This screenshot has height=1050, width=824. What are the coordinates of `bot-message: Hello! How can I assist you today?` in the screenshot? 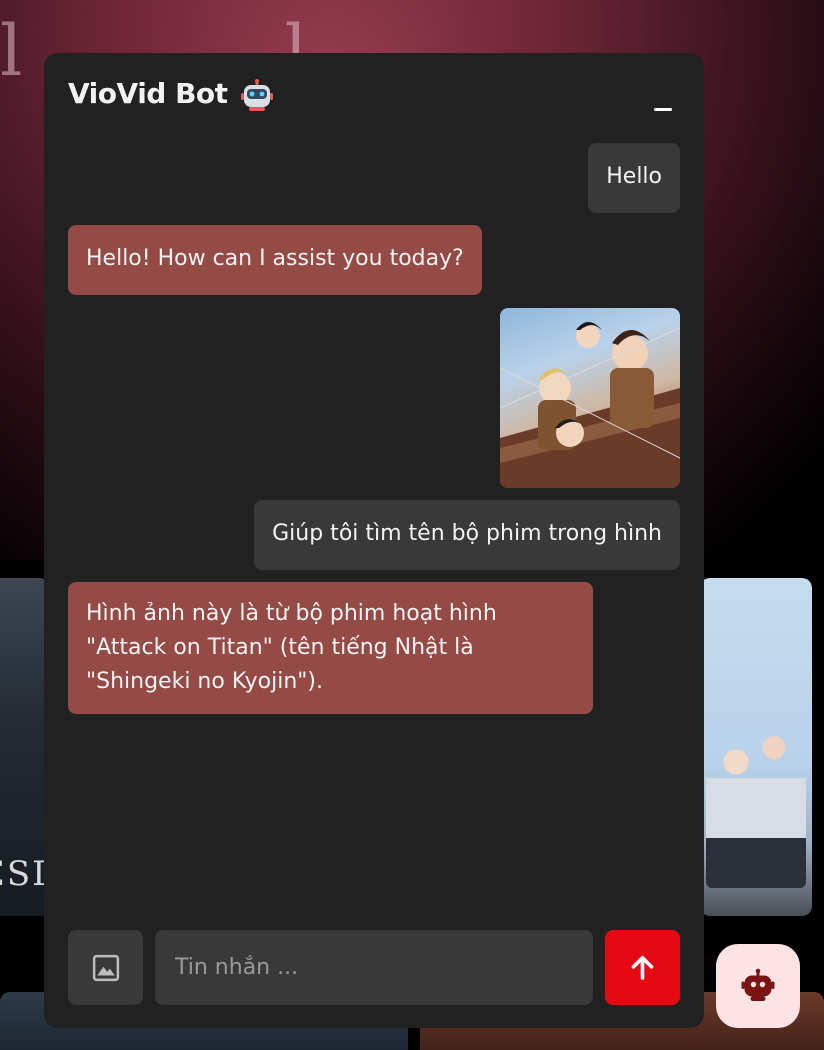 It's located at (275, 260).